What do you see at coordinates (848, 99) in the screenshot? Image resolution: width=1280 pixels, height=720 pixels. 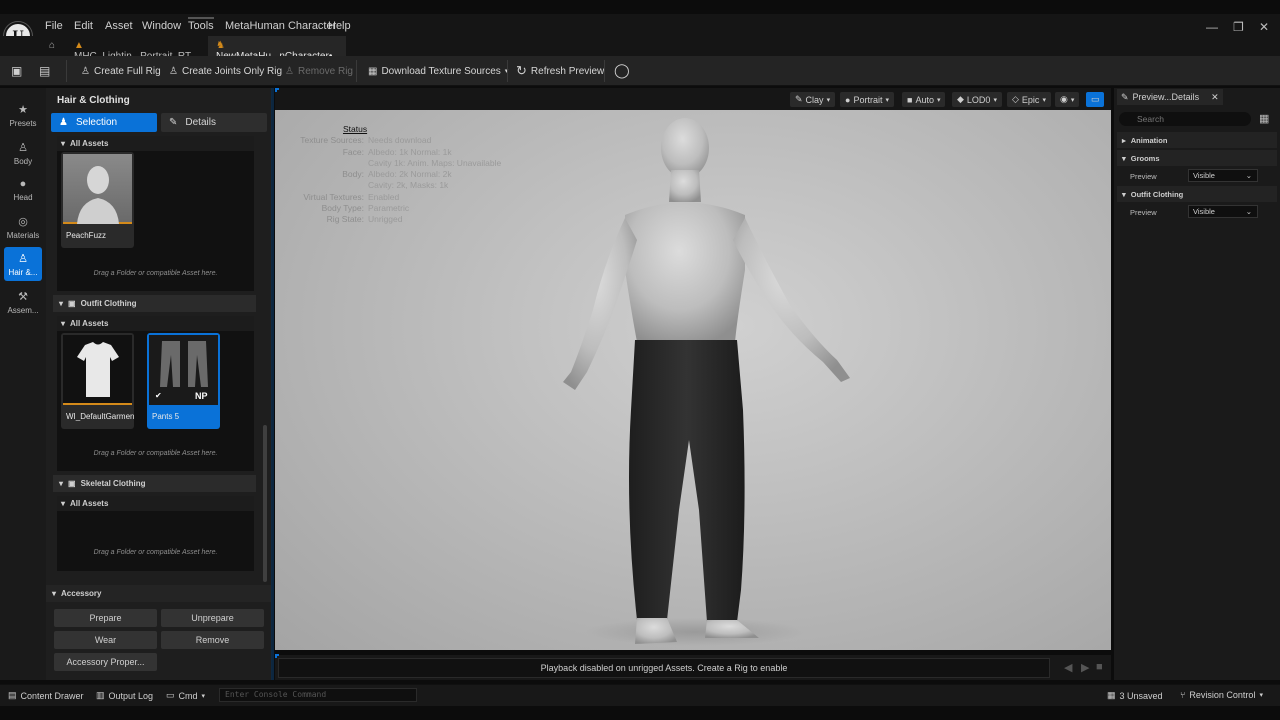 I see `light-icon: ●` at bounding box center [848, 99].